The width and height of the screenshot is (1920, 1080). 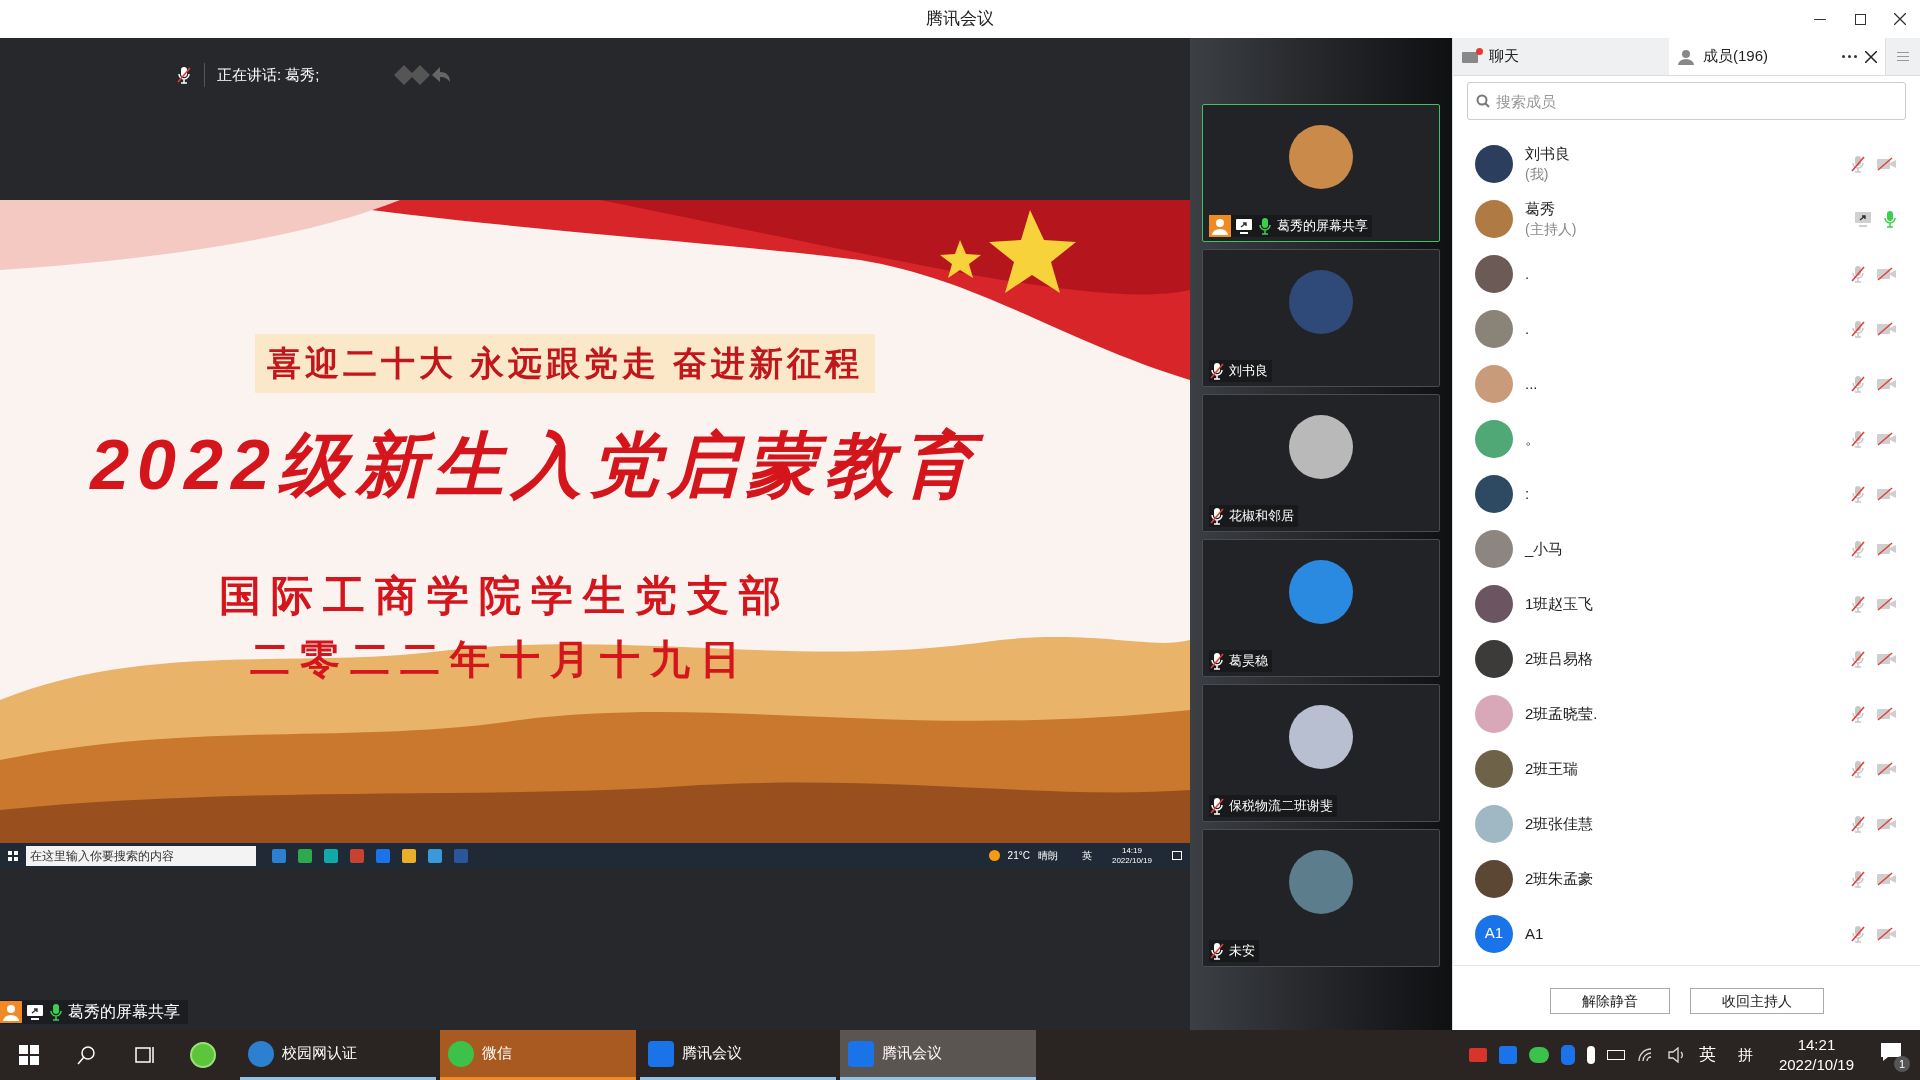 I want to click on wps-icon, so click(x=1477, y=1055).